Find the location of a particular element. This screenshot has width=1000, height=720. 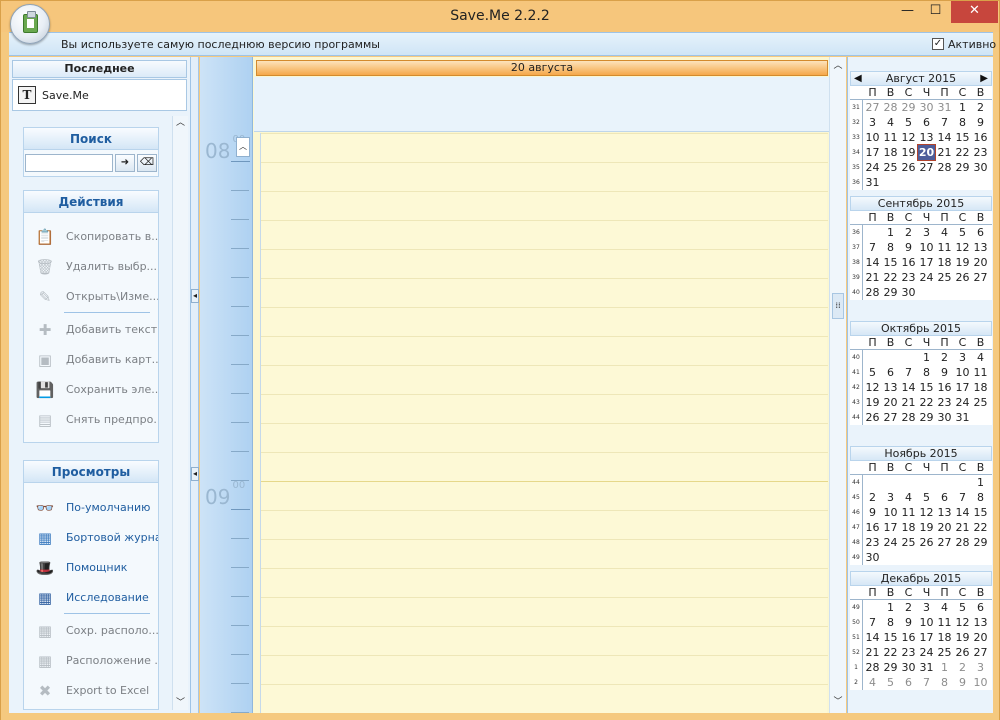

collapse-left-icon: ◂ is located at coordinates (195, 296).